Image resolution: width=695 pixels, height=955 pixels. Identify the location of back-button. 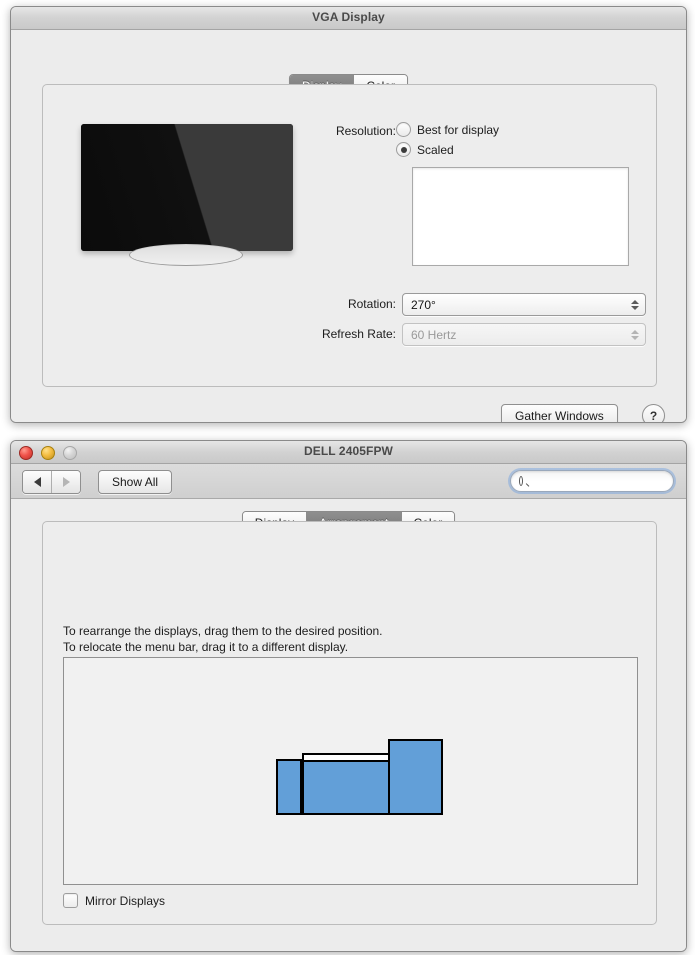
(37, 482).